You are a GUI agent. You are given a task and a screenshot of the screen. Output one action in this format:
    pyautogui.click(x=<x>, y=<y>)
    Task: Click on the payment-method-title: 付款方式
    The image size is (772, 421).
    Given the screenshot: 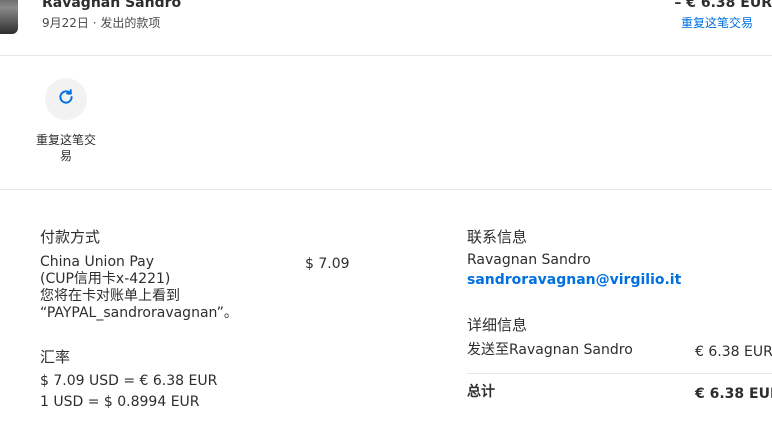 What is the action you would take?
    pyautogui.click(x=70, y=237)
    